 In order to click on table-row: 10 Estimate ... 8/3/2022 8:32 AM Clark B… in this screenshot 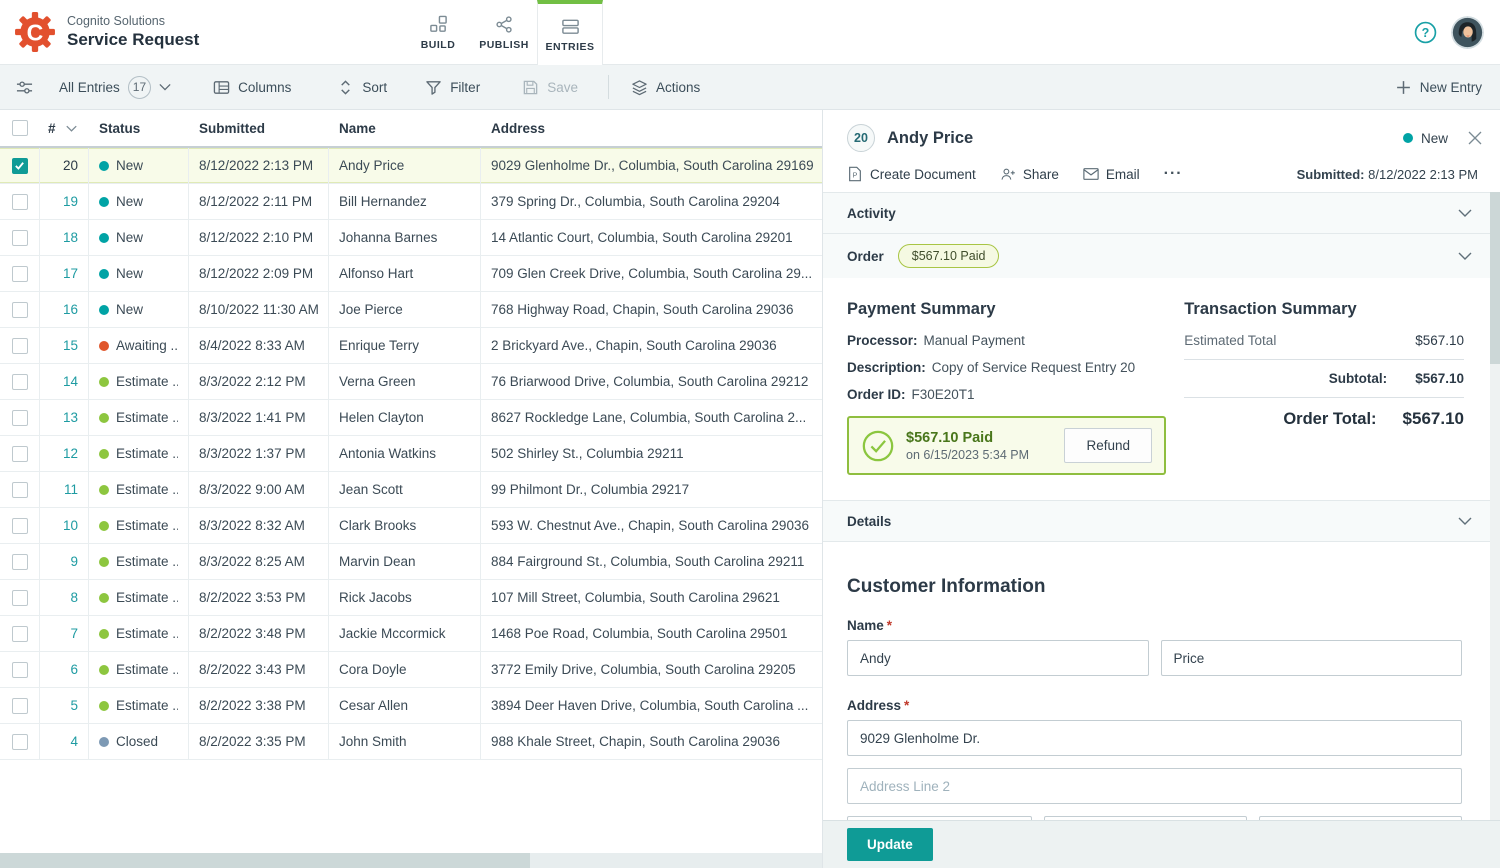, I will do `click(411, 526)`.